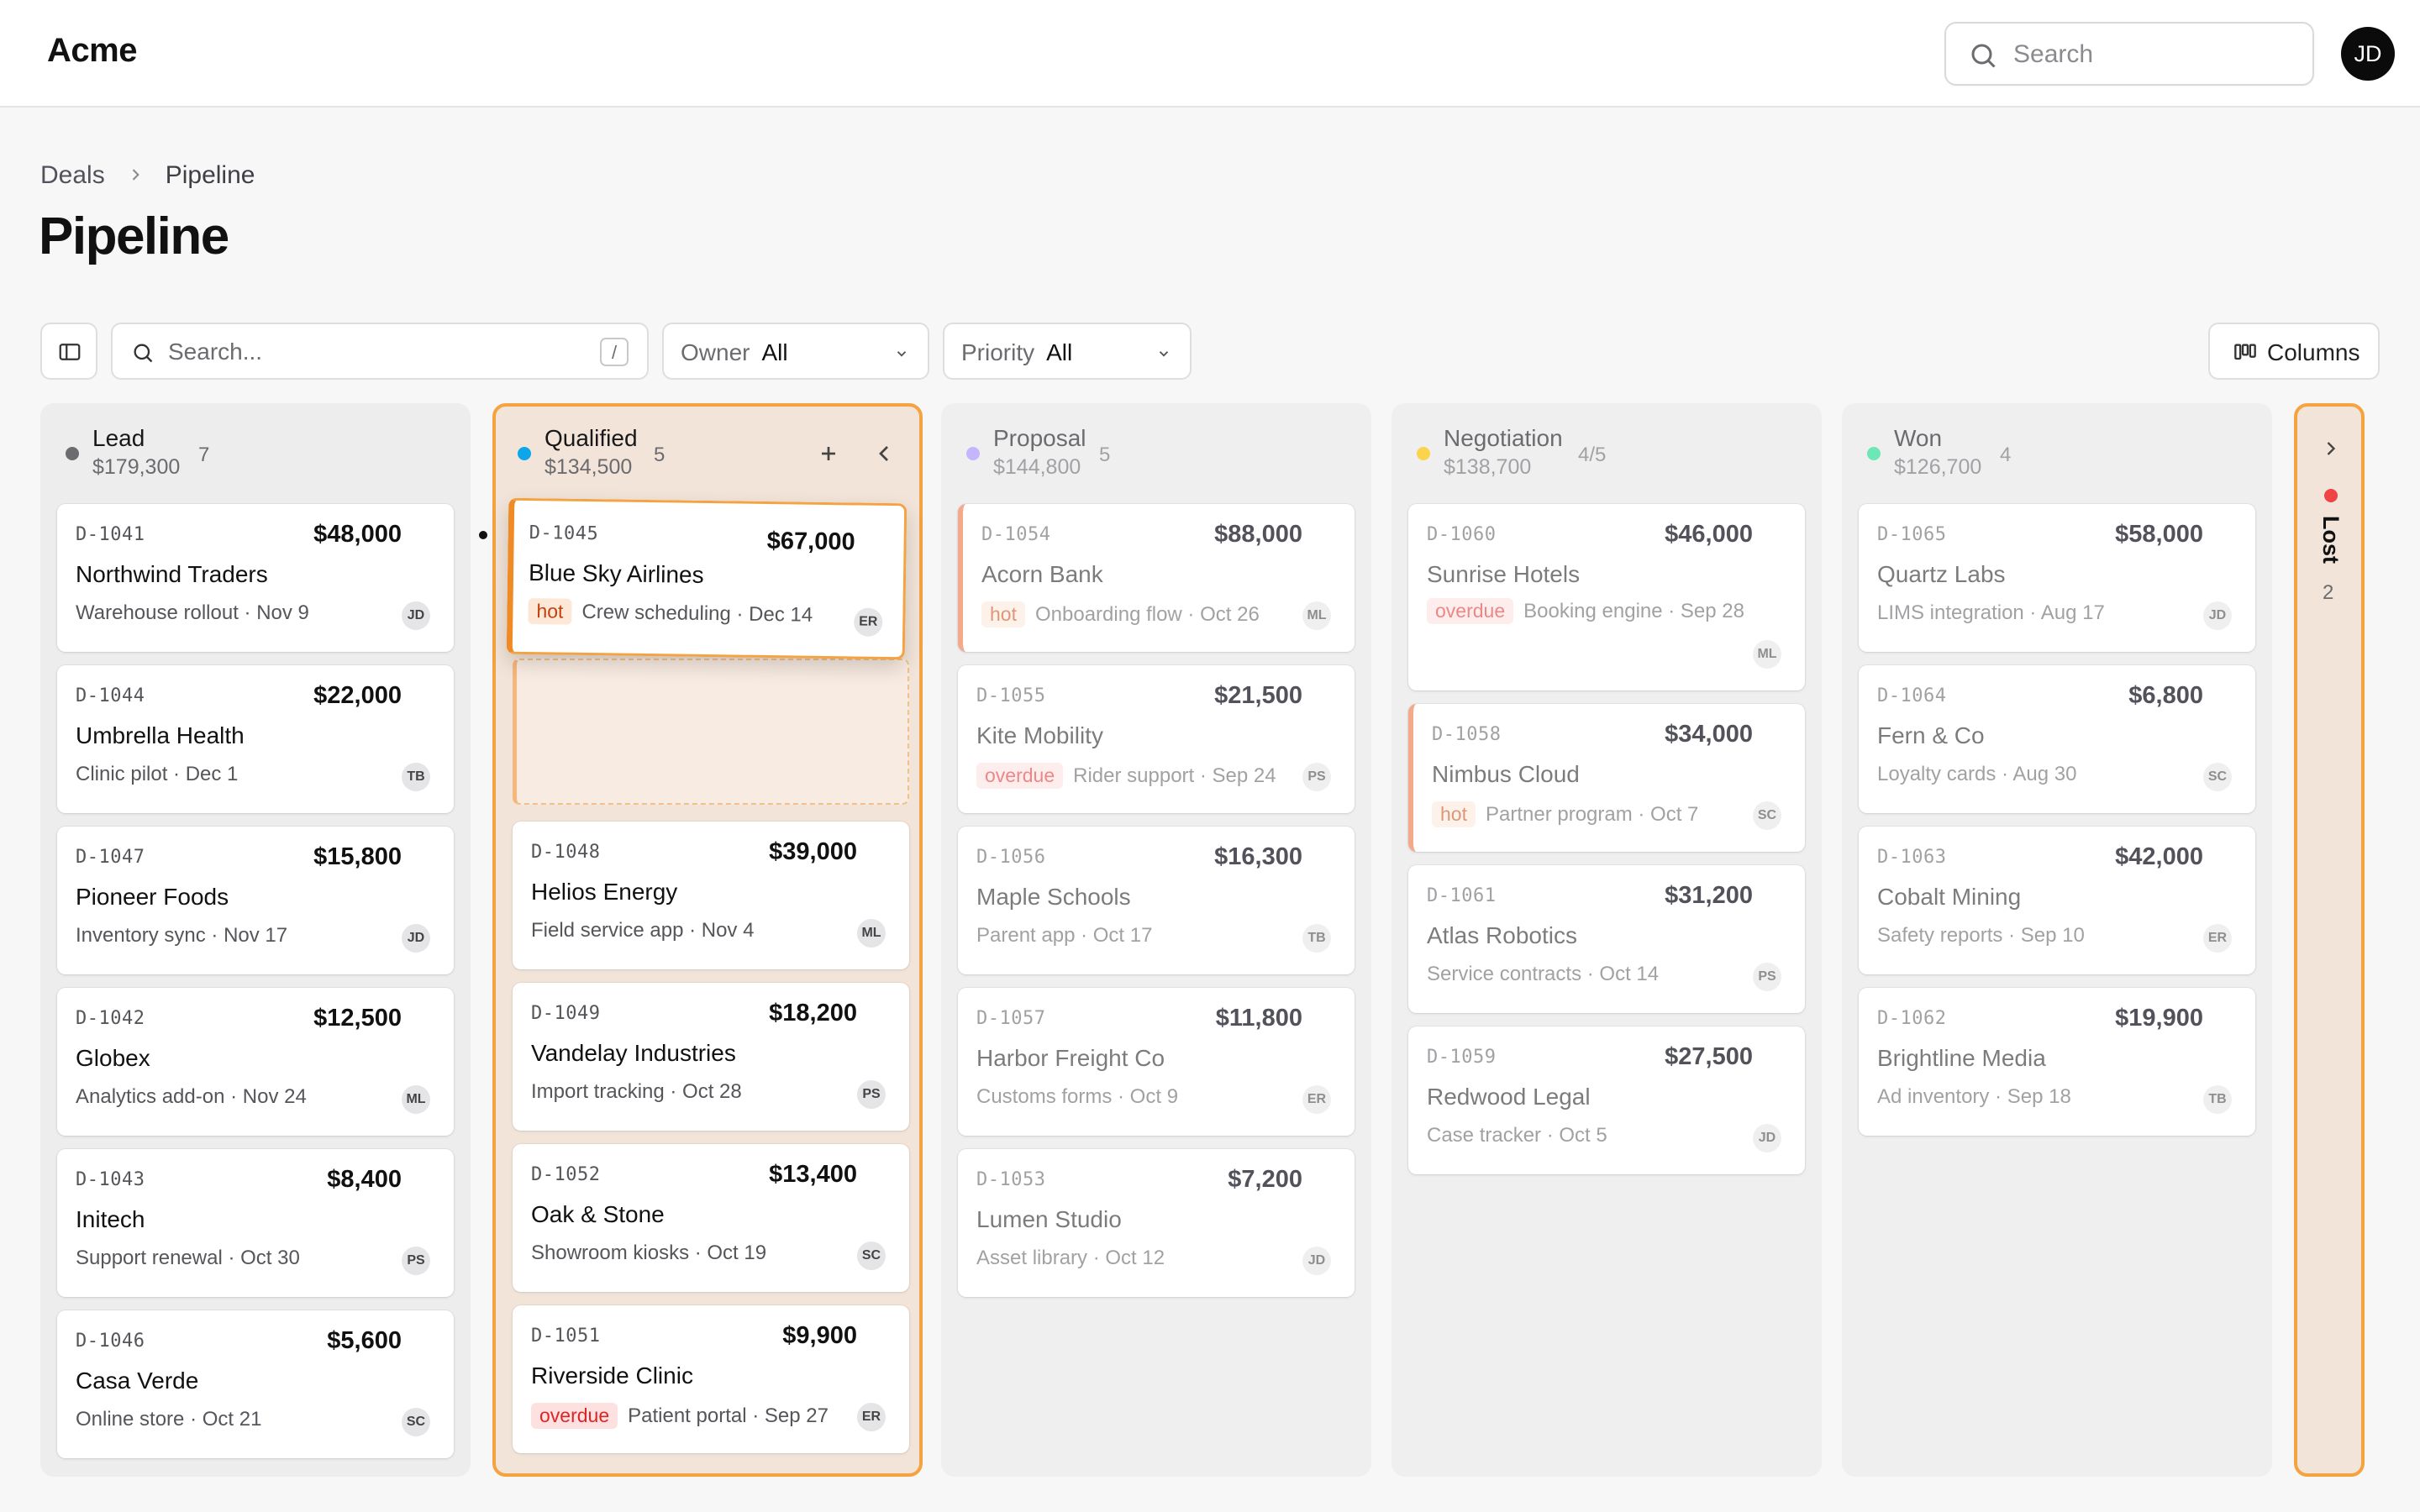 The height and width of the screenshot is (1512, 2420). I want to click on column-header: Negotiation $138,700 4/5, so click(1607, 453).